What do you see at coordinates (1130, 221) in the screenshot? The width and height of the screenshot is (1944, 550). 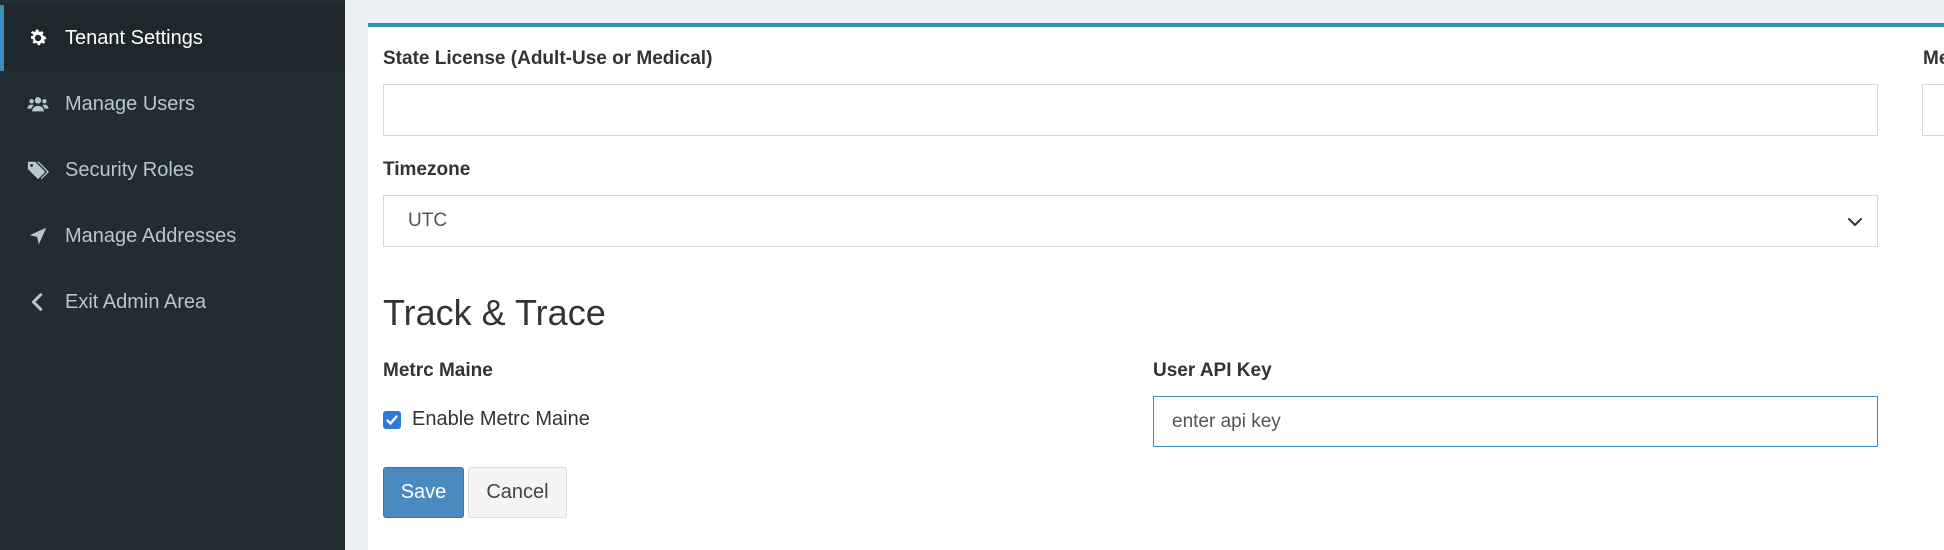 I see `timezone-select: UTC` at bounding box center [1130, 221].